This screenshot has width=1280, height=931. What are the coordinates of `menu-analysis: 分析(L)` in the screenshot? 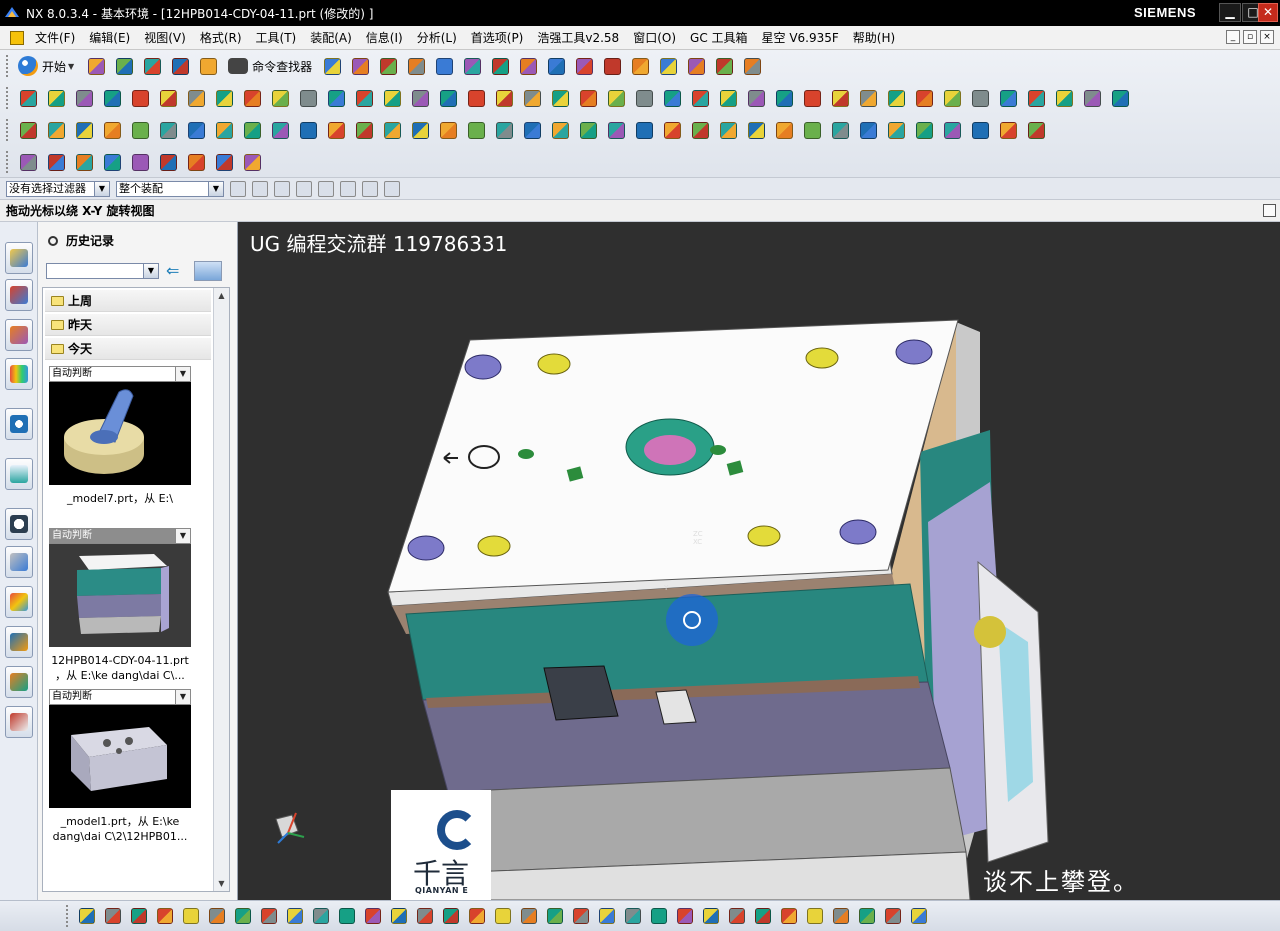 It's located at (437, 38).